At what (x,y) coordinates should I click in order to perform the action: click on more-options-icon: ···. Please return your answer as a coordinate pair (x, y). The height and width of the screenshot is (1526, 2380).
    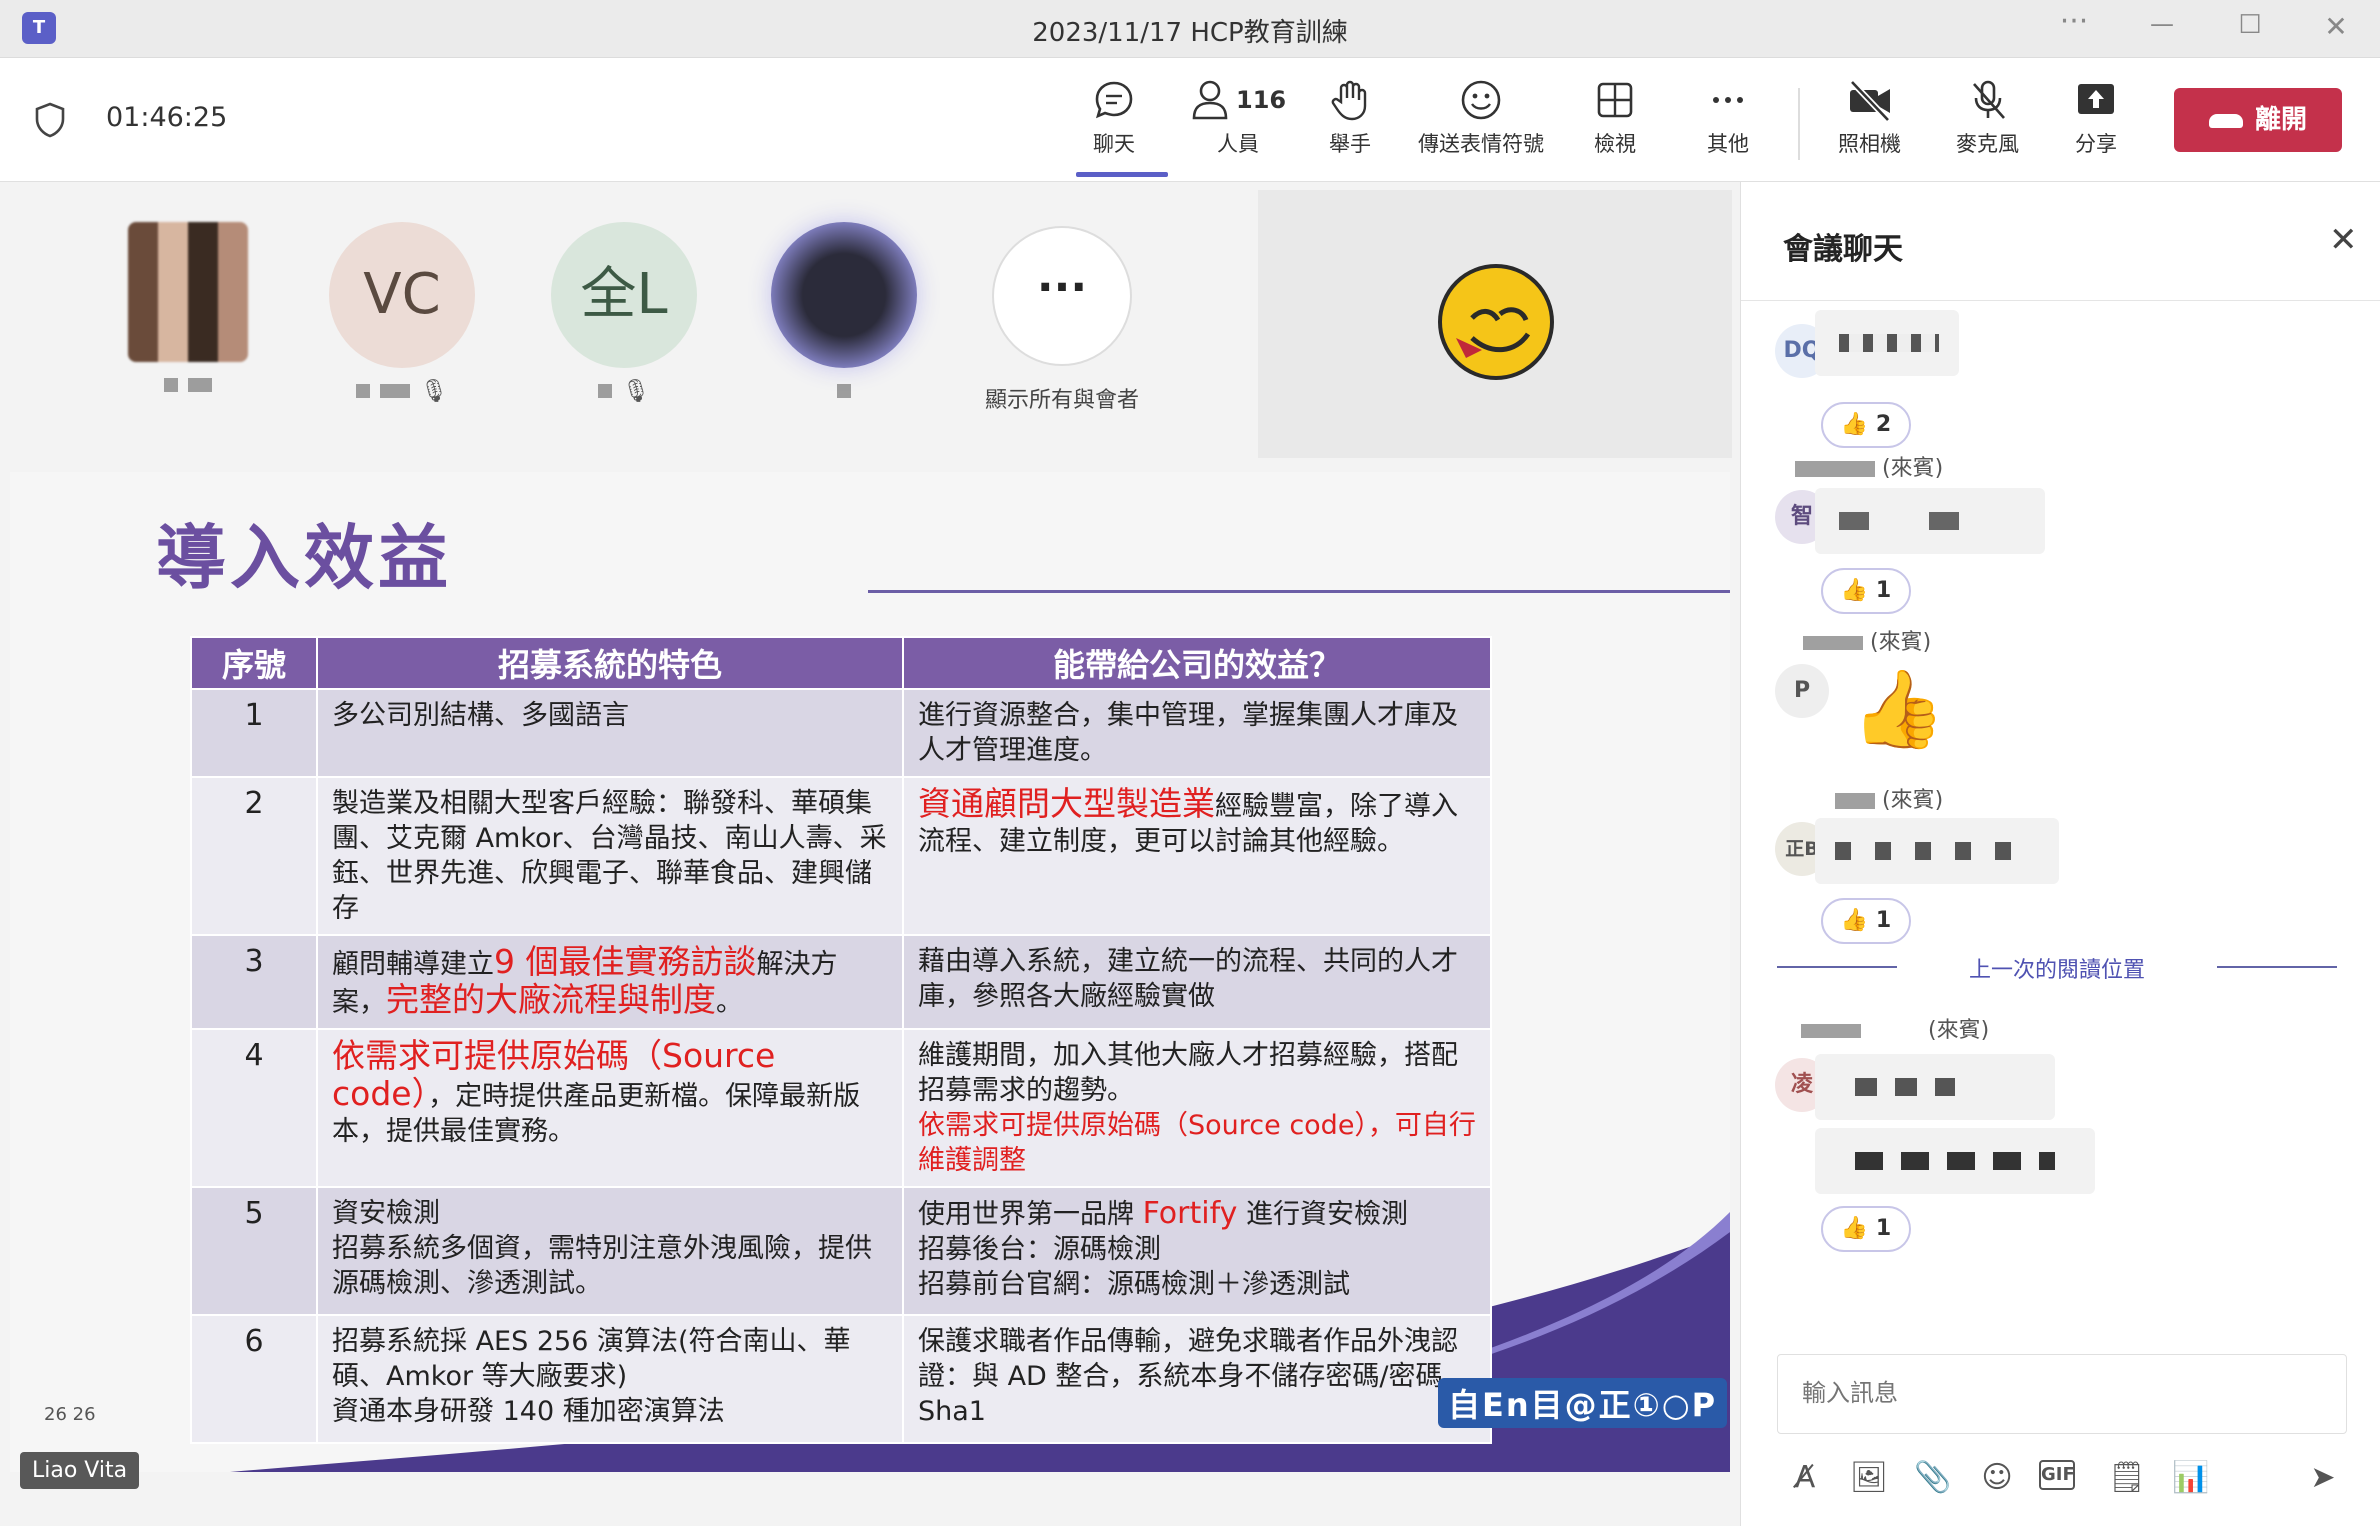
    Looking at the image, I should click on (2074, 21).